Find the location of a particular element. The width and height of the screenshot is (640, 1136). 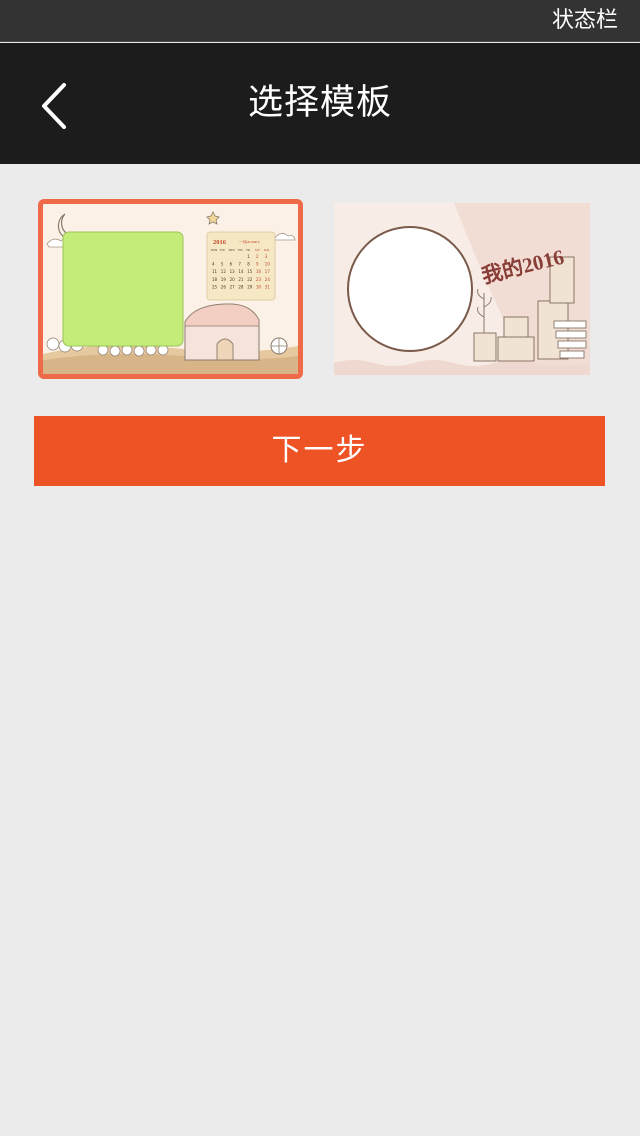

template-card-my2016: 我的2016 is located at coordinates (462, 289).